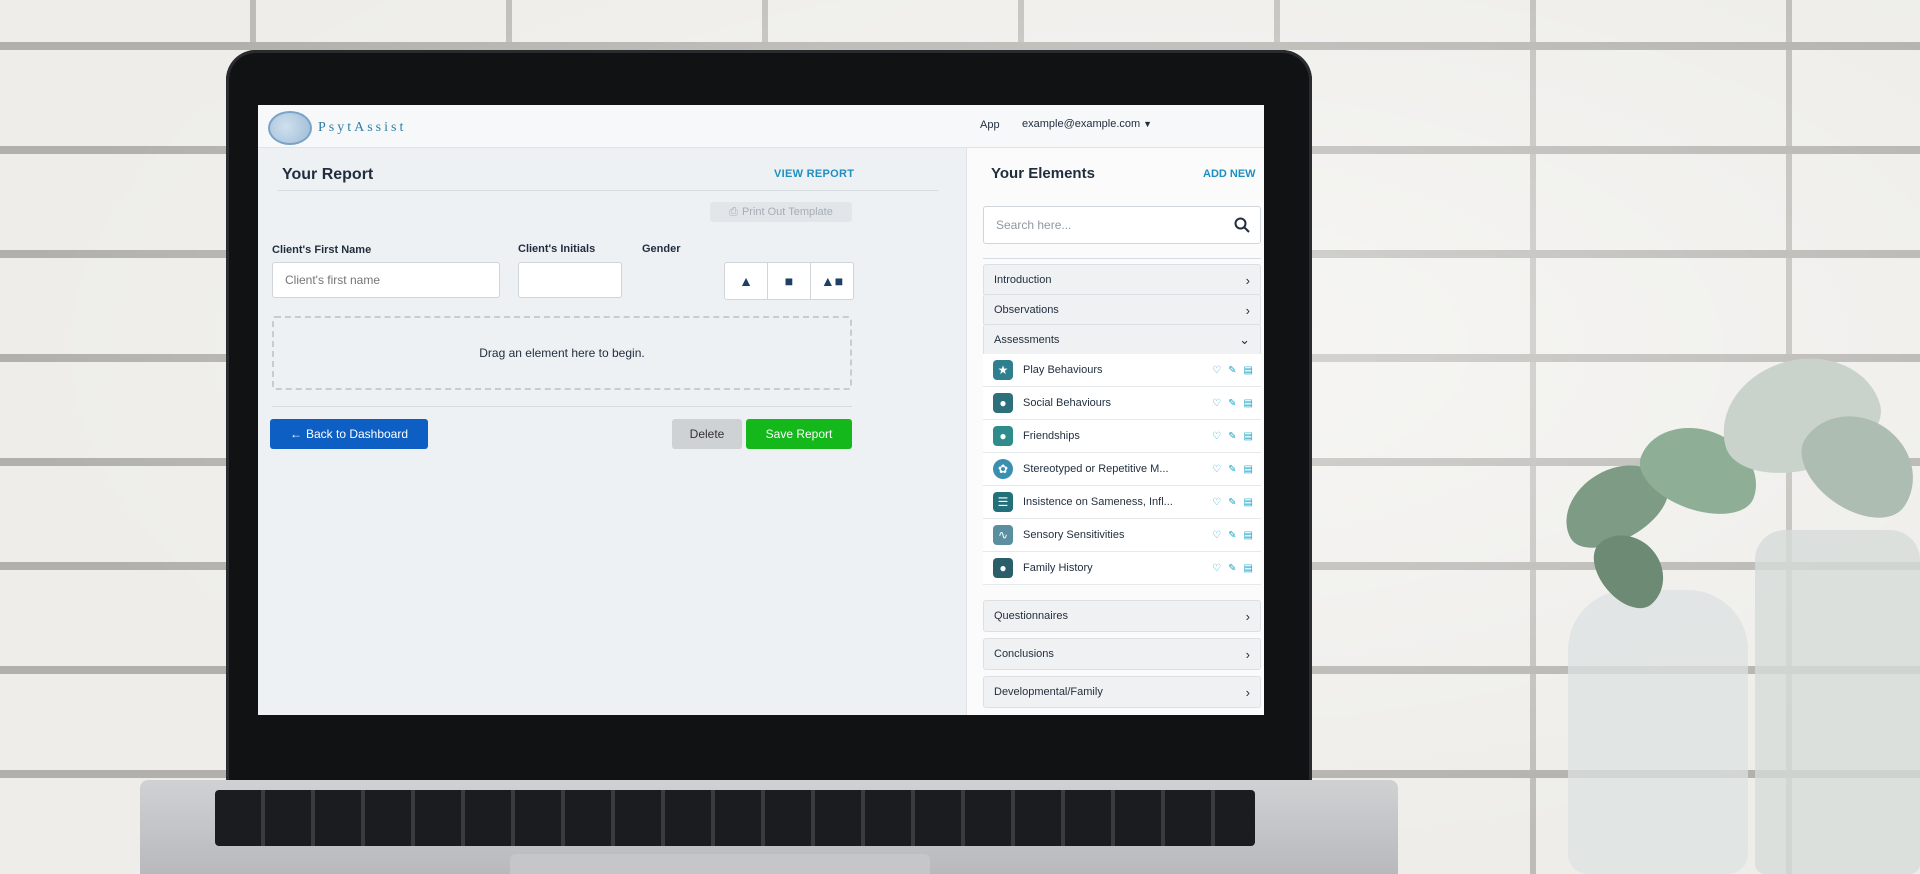 Image resolution: width=1920 pixels, height=874 pixels. I want to click on list-item: ★ Play Behaviours ♡ ✎ ▤, so click(1122, 370).